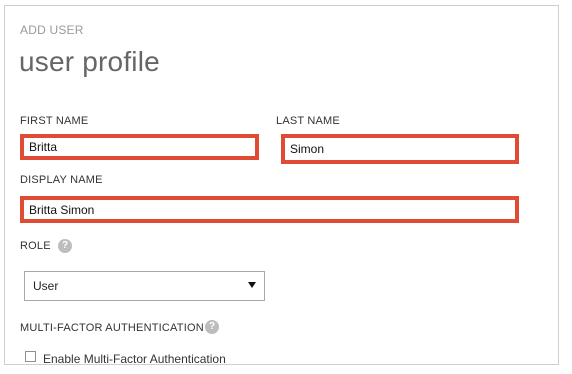 Image resolution: width=572 pixels, height=374 pixels. What do you see at coordinates (308, 121) in the screenshot?
I see `last-name-label: LAST NAME` at bounding box center [308, 121].